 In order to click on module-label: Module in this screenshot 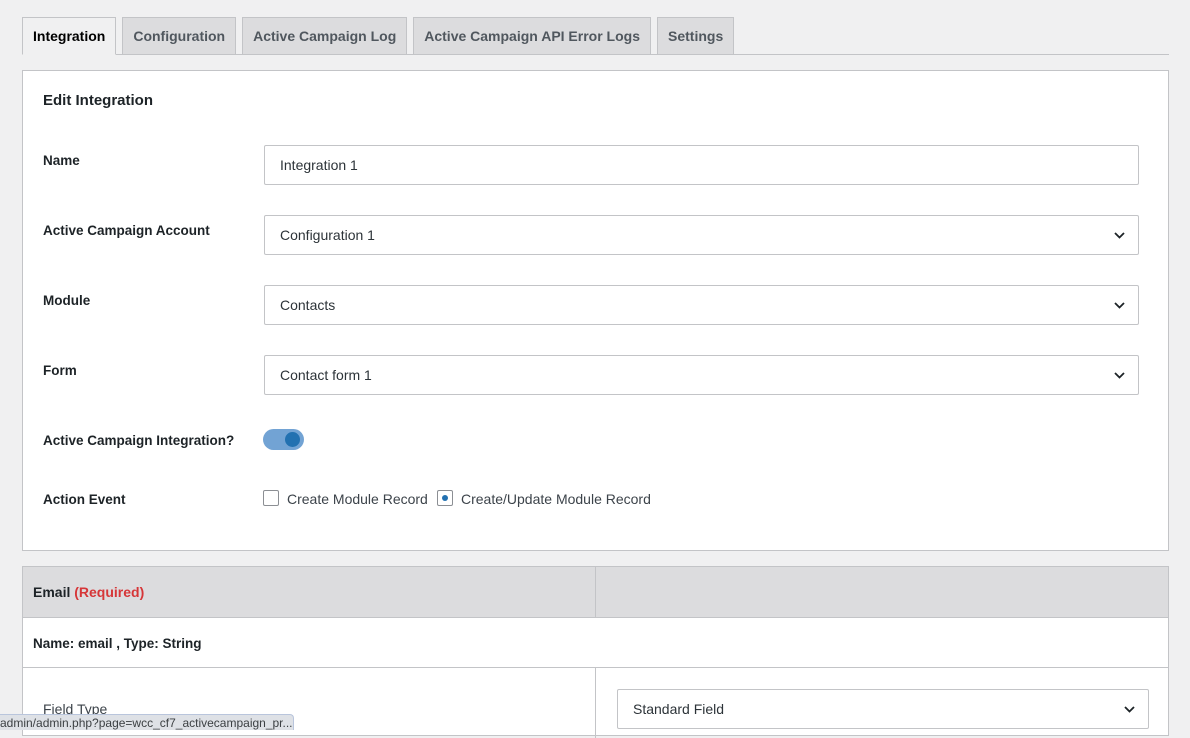, I will do `click(67, 300)`.